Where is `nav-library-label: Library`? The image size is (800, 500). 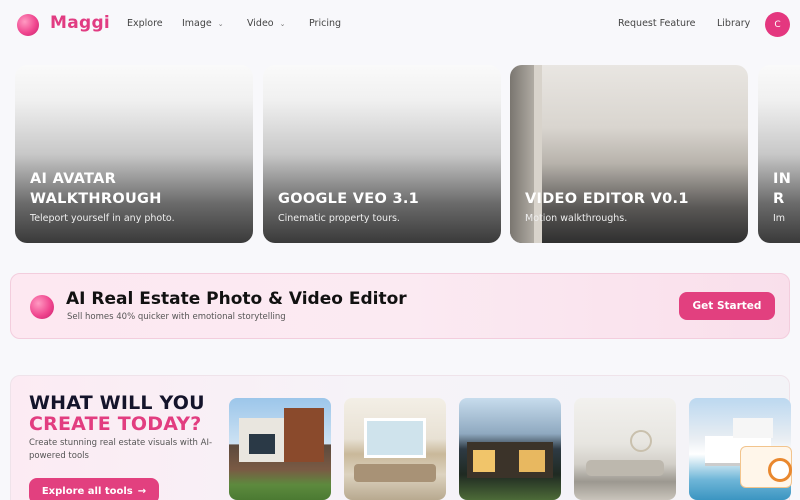 nav-library-label: Library is located at coordinates (734, 23).